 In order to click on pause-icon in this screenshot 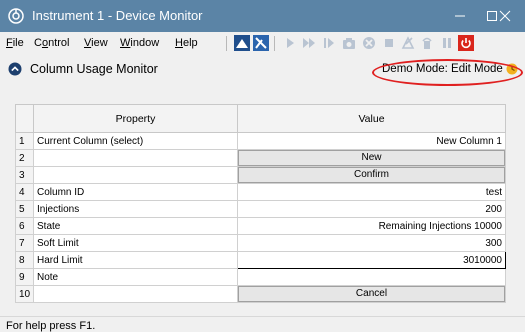, I will do `click(447, 43)`.